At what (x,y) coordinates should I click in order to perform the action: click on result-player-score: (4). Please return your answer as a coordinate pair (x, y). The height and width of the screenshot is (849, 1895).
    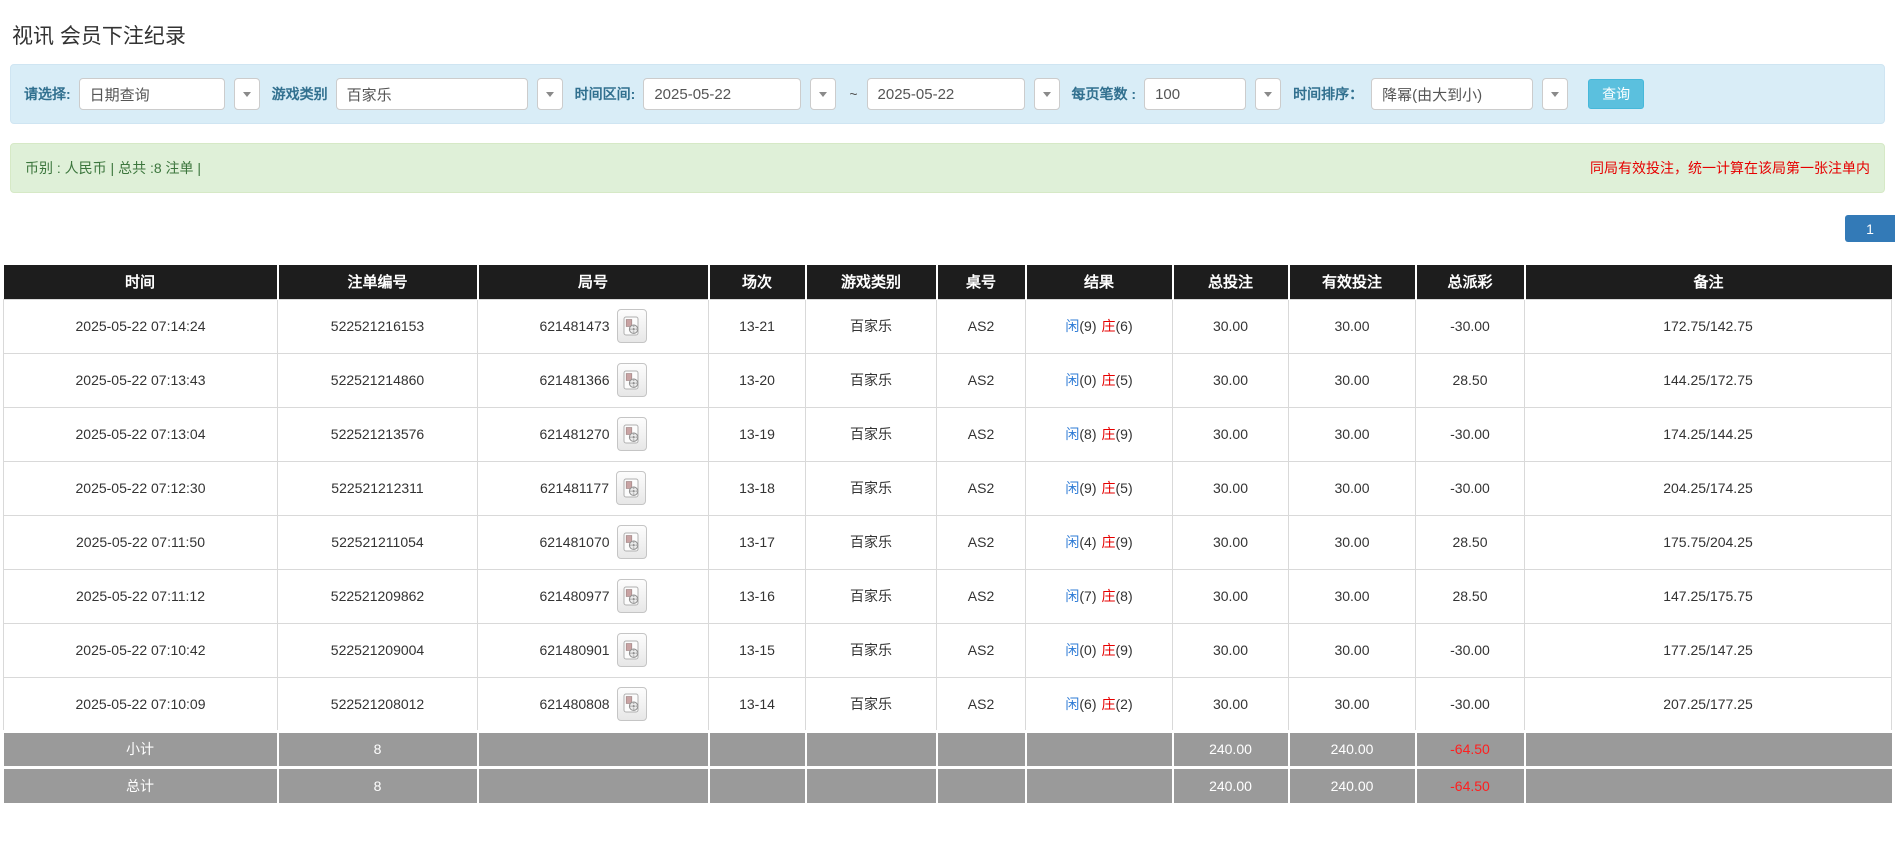
    Looking at the image, I should click on (1088, 542).